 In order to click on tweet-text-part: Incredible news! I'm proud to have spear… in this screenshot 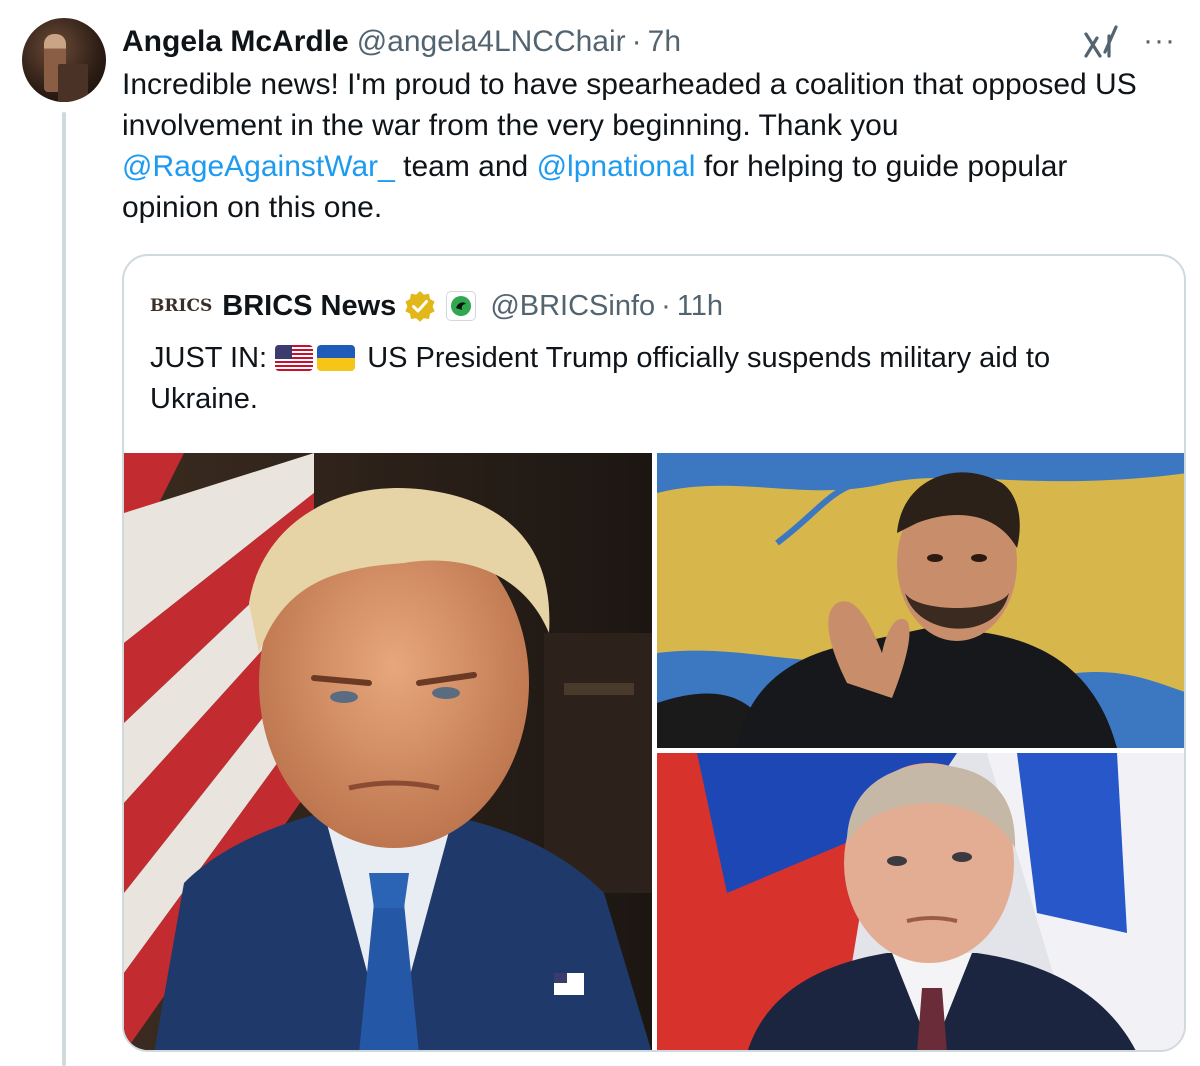, I will do `click(629, 105)`.